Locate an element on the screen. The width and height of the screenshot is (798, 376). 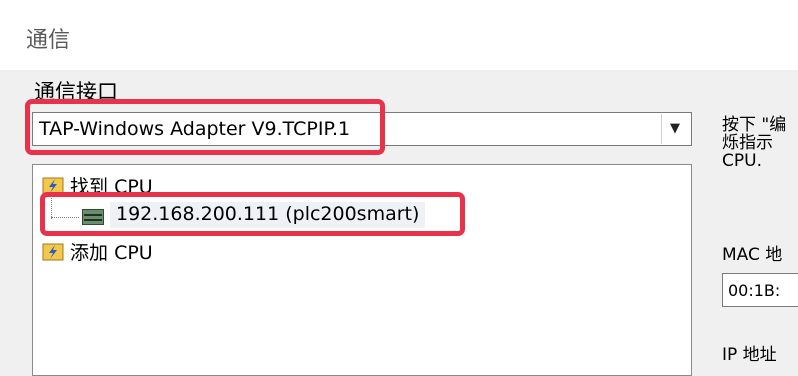
left-edge is located at coordinates (3, 219).